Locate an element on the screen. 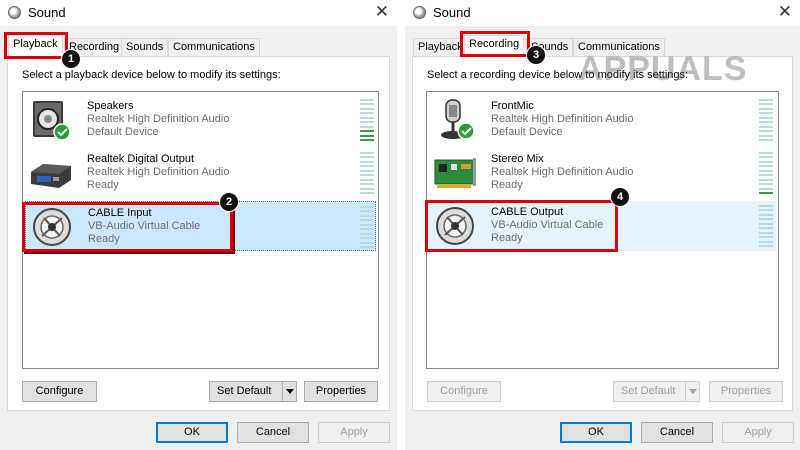  device-item-cable-input: CABLE Input VB-Audio Virtual Cable Ready is located at coordinates (200, 226).